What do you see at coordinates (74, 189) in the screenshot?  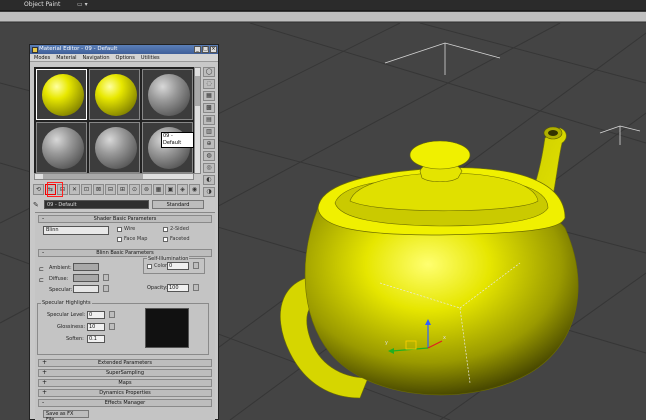 I see `reset-map-icon: ✕` at bounding box center [74, 189].